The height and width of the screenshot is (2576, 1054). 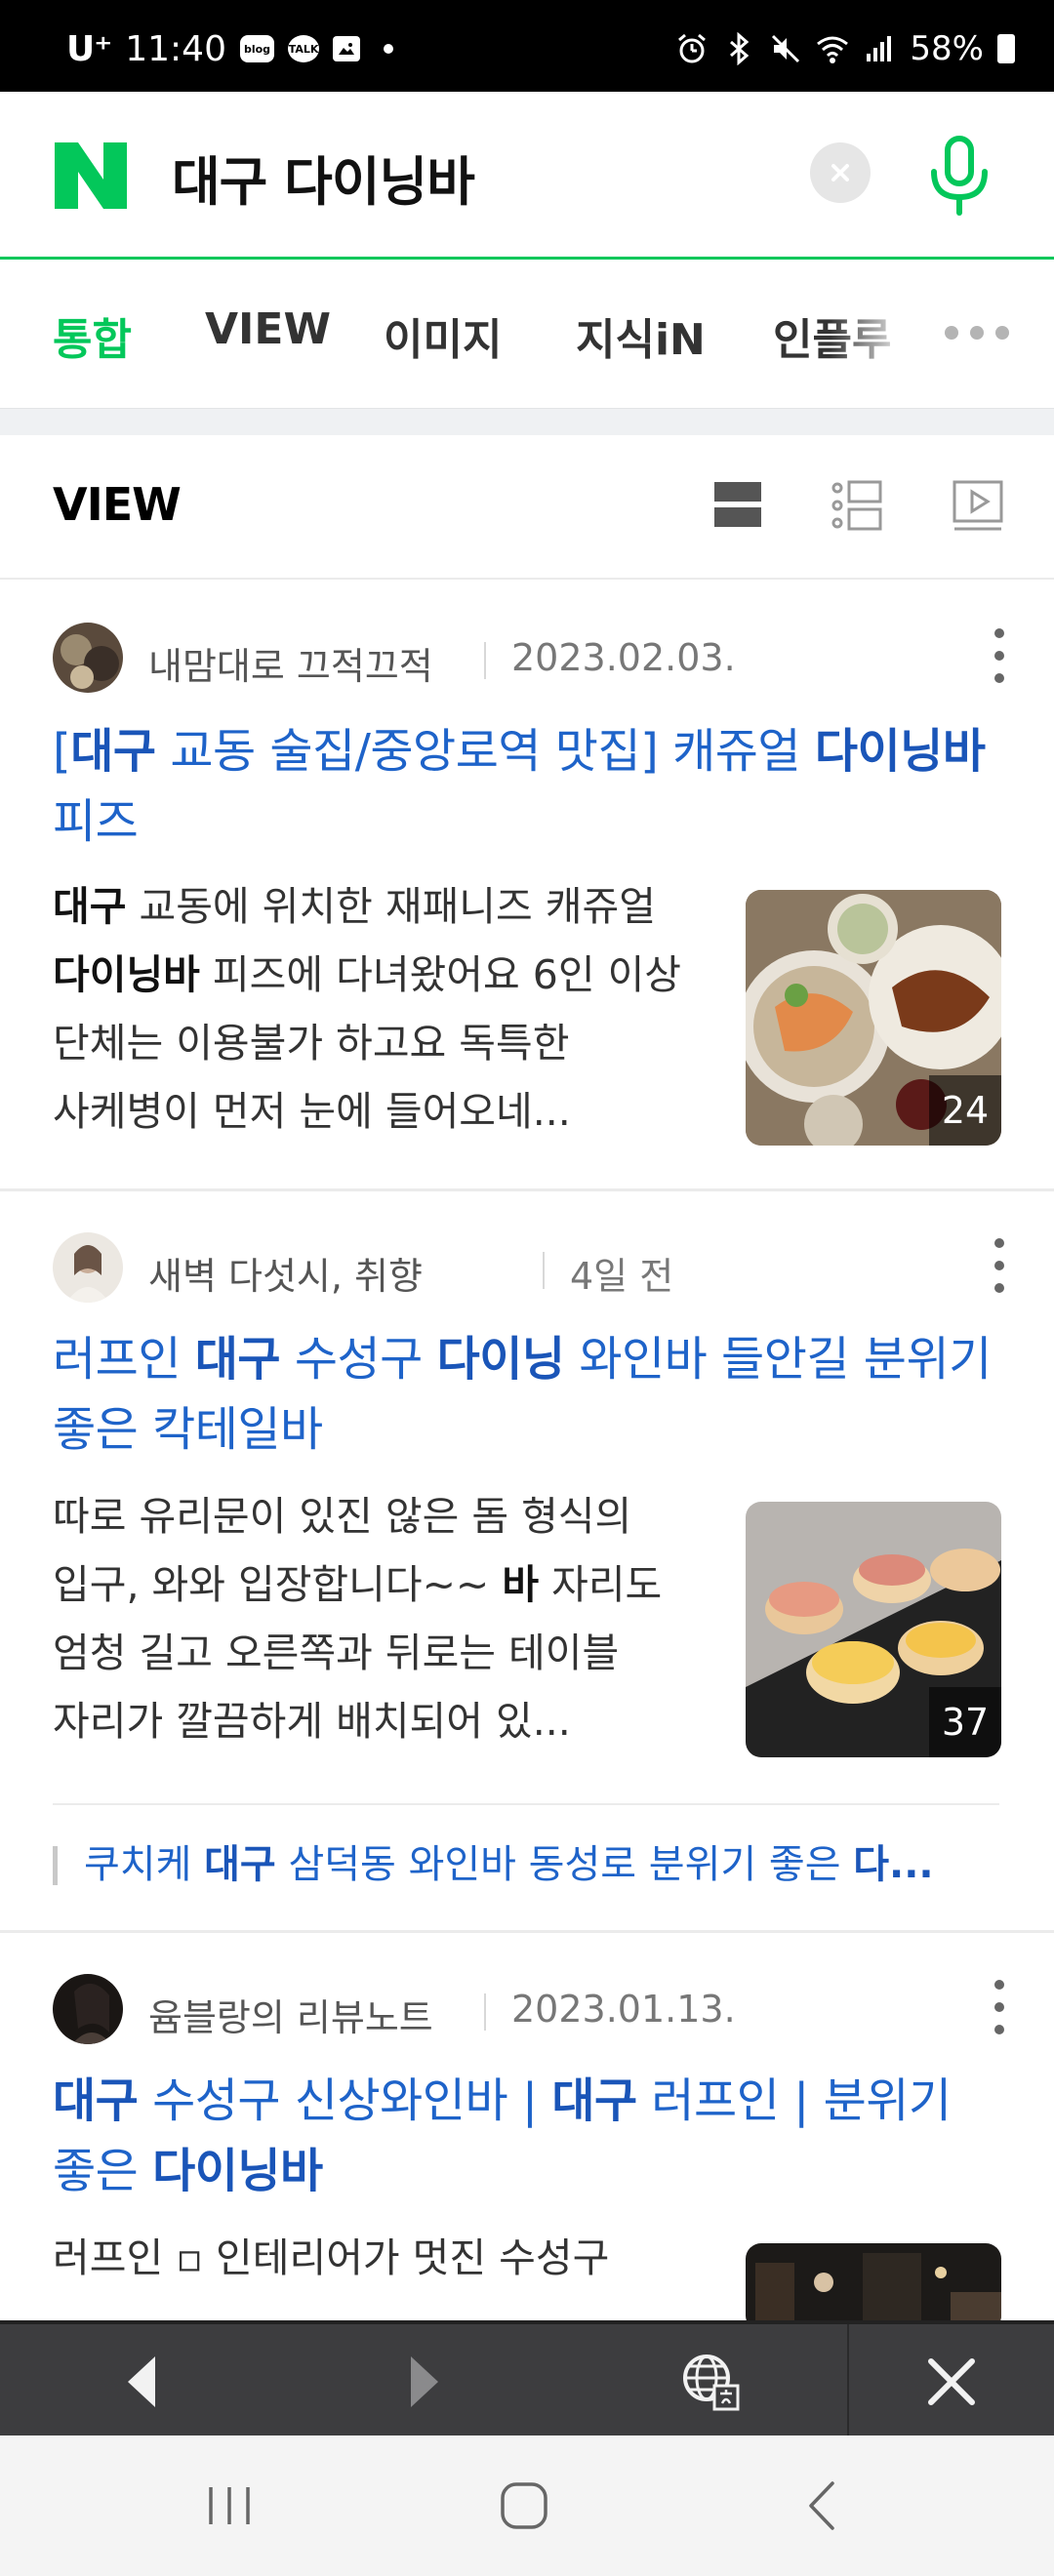 I want to click on back-arrow-icon, so click(x=821, y=2505).